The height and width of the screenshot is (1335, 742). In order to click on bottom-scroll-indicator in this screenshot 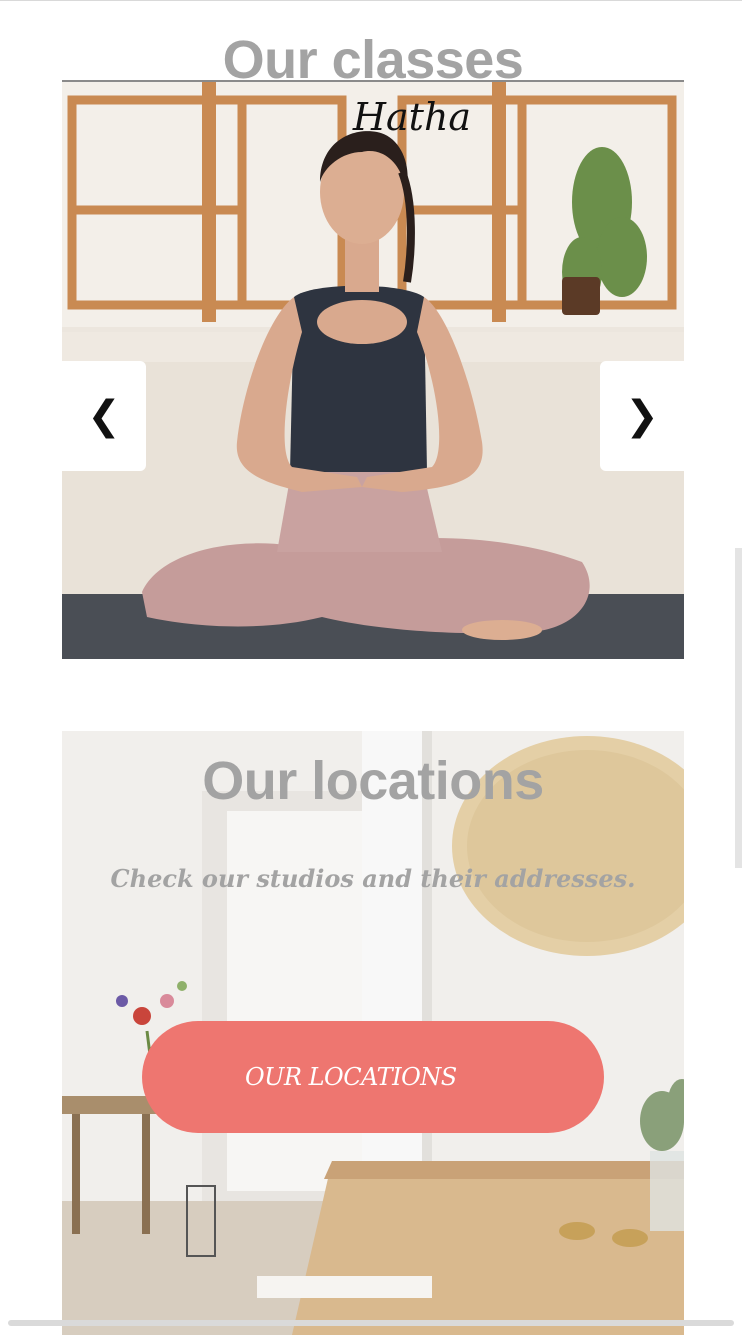, I will do `click(371, 1323)`.